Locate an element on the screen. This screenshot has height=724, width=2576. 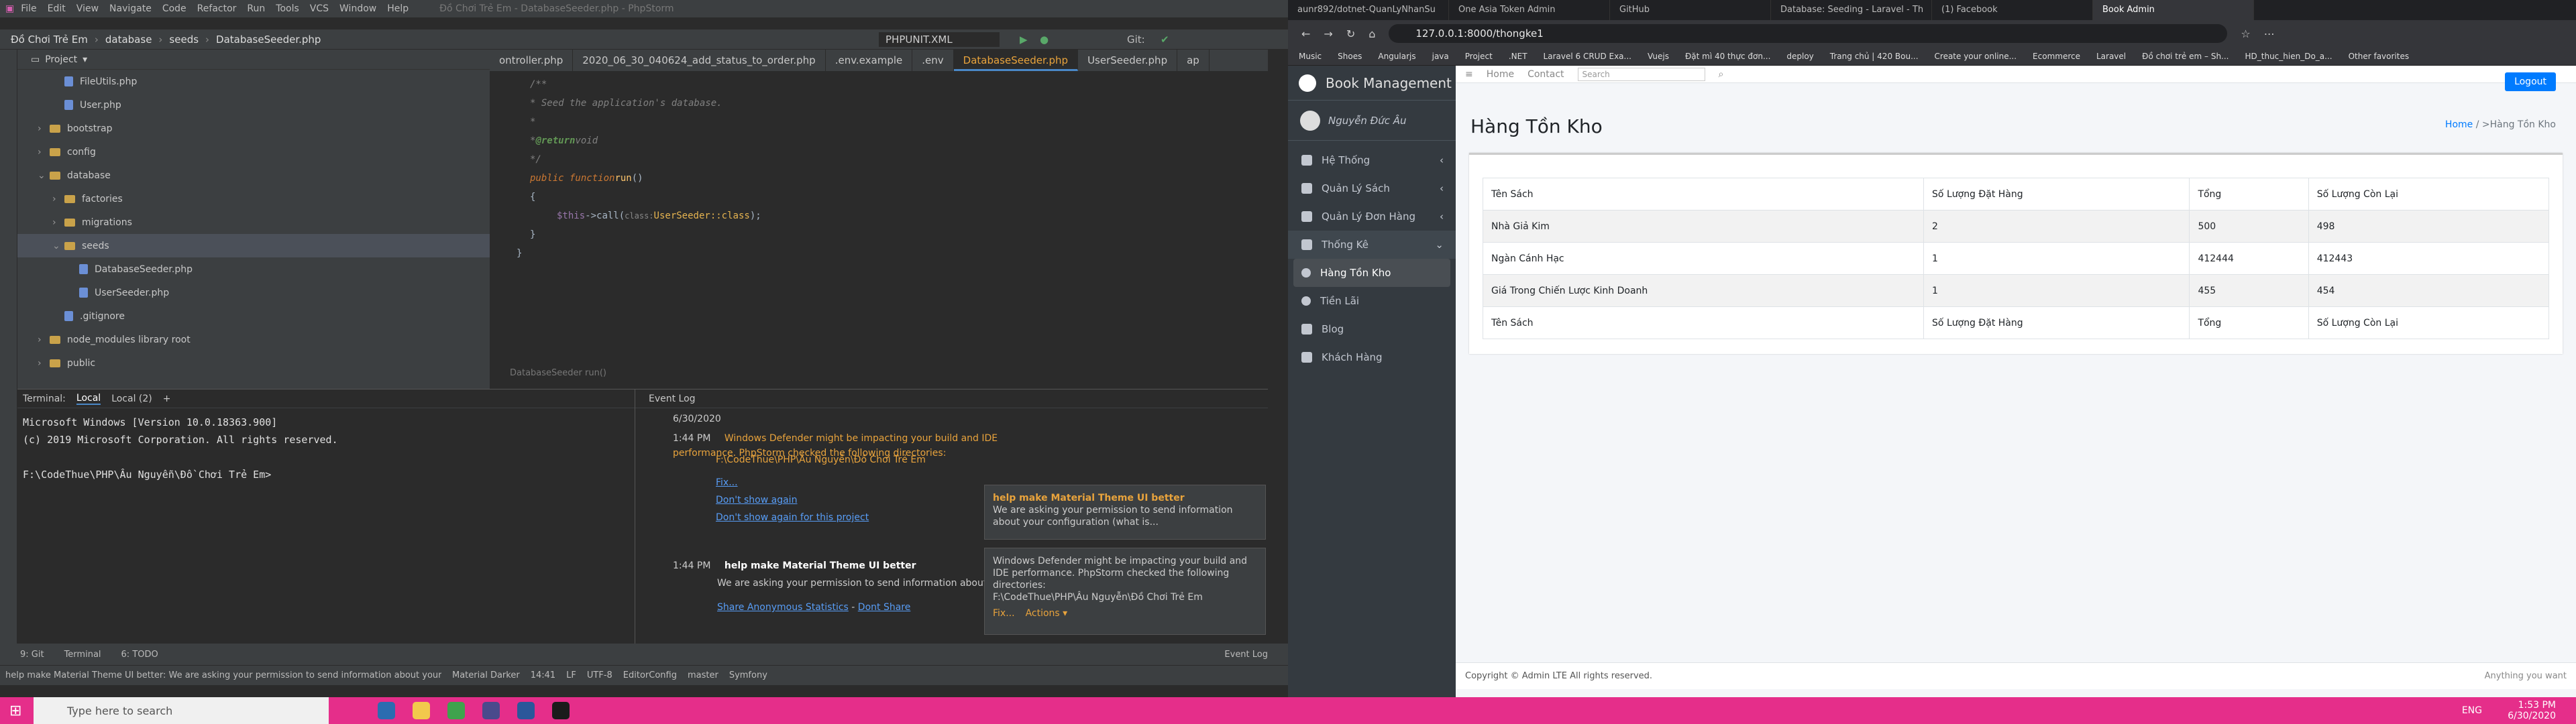
menu-item-refactor: Refactor is located at coordinates (217, 8).